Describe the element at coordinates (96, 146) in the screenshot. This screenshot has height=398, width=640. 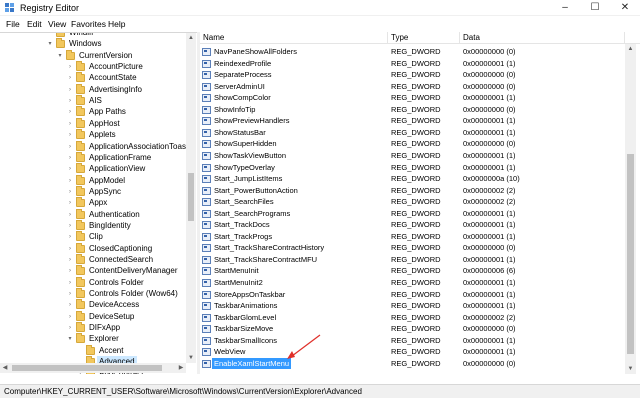
I see `tree-item: › ApplicationAssociationToasts` at that location.